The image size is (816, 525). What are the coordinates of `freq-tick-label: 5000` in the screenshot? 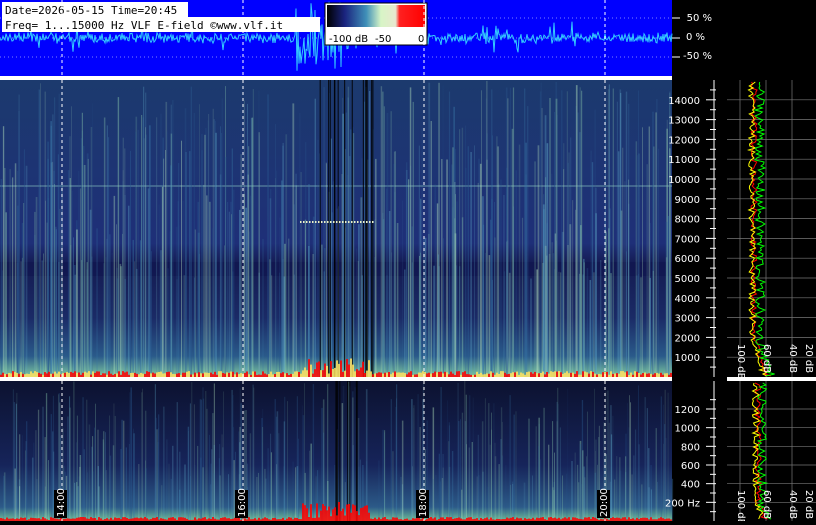 It's located at (687, 279).